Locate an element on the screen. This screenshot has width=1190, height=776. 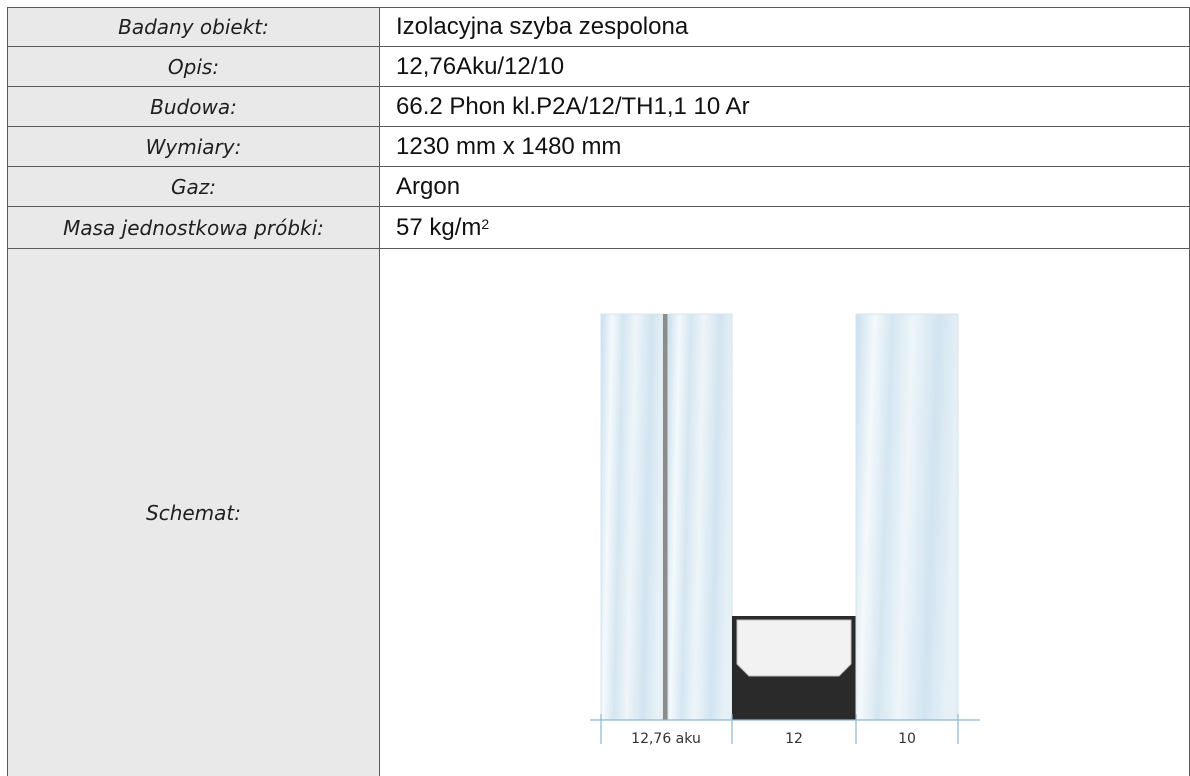
row-wymiary: Wymiary: 1230 mm x 1480 mm is located at coordinates (598, 147).